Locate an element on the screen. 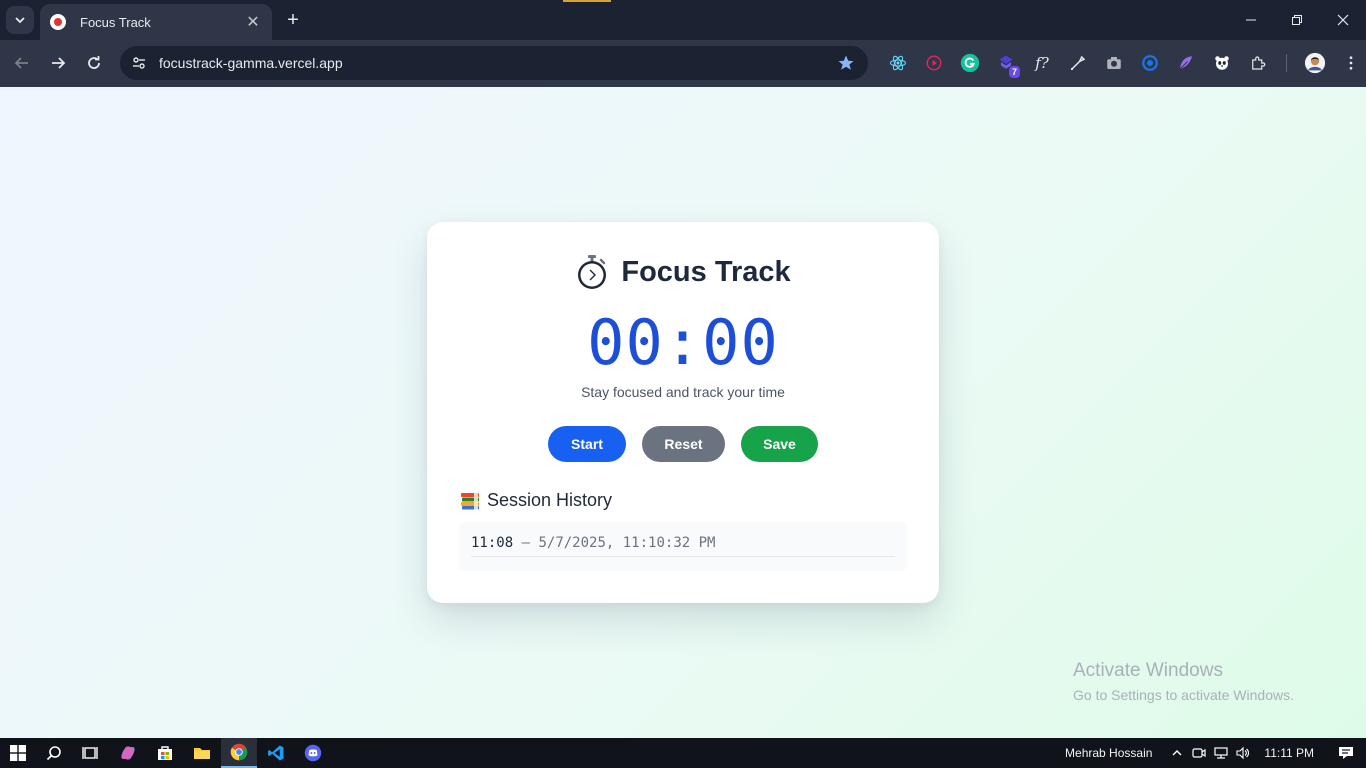 This screenshot has width=1366, height=768. close-icon is located at coordinates (1343, 20).